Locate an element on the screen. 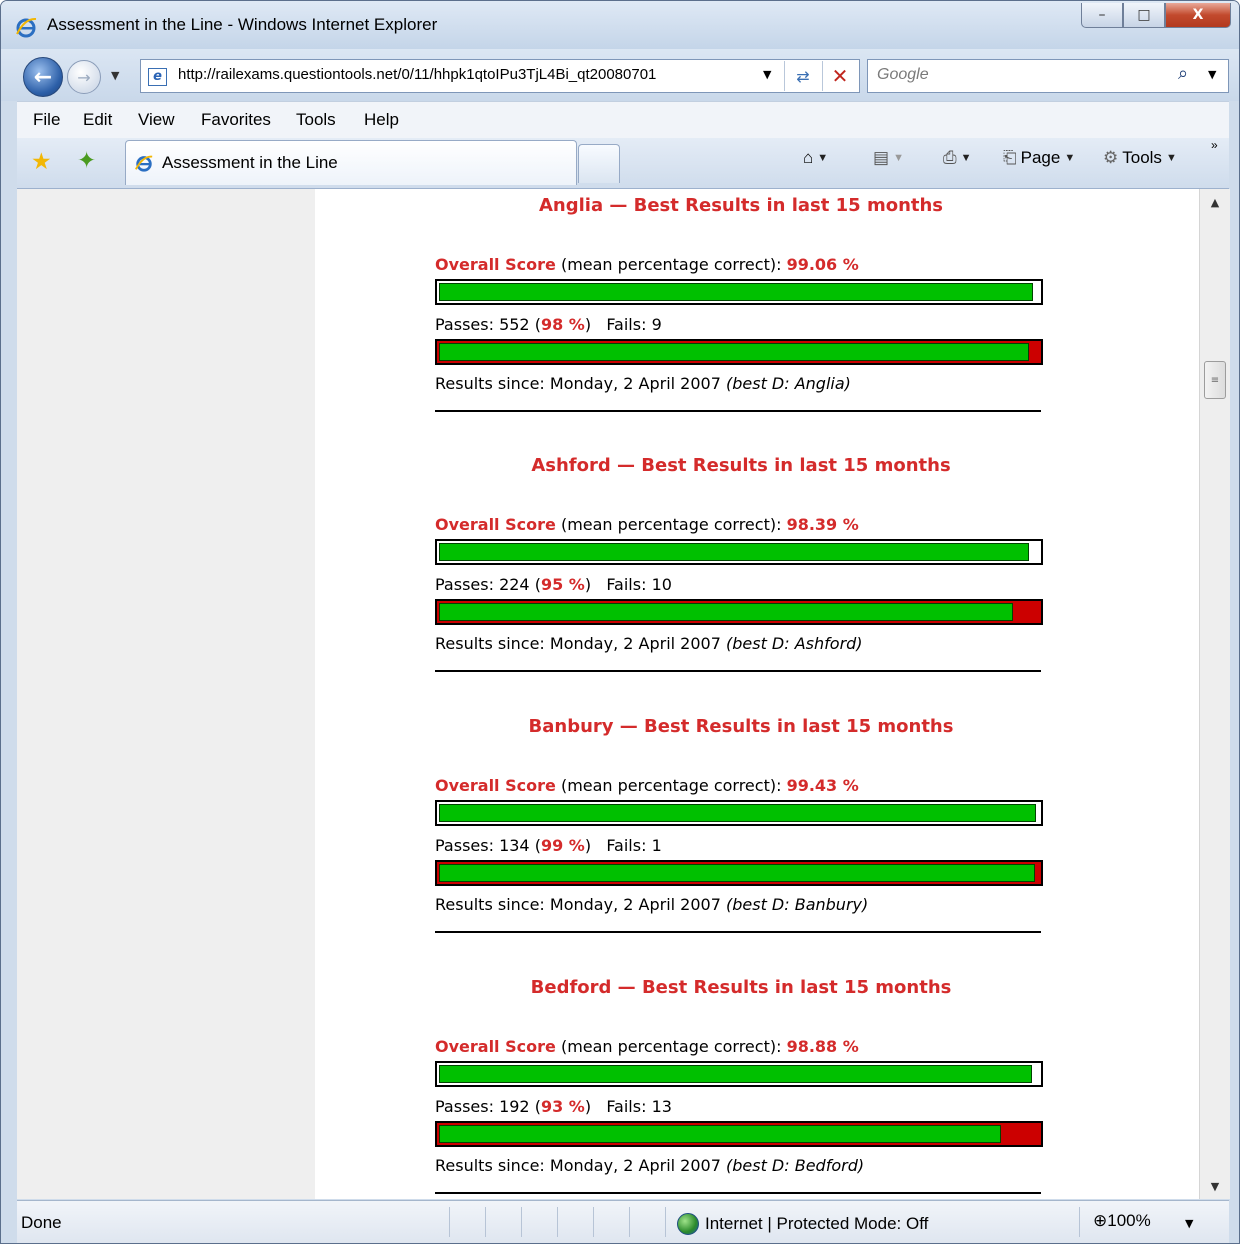 The height and width of the screenshot is (1244, 1240). best-d-note: (best D: Banbury) is located at coordinates (797, 904).